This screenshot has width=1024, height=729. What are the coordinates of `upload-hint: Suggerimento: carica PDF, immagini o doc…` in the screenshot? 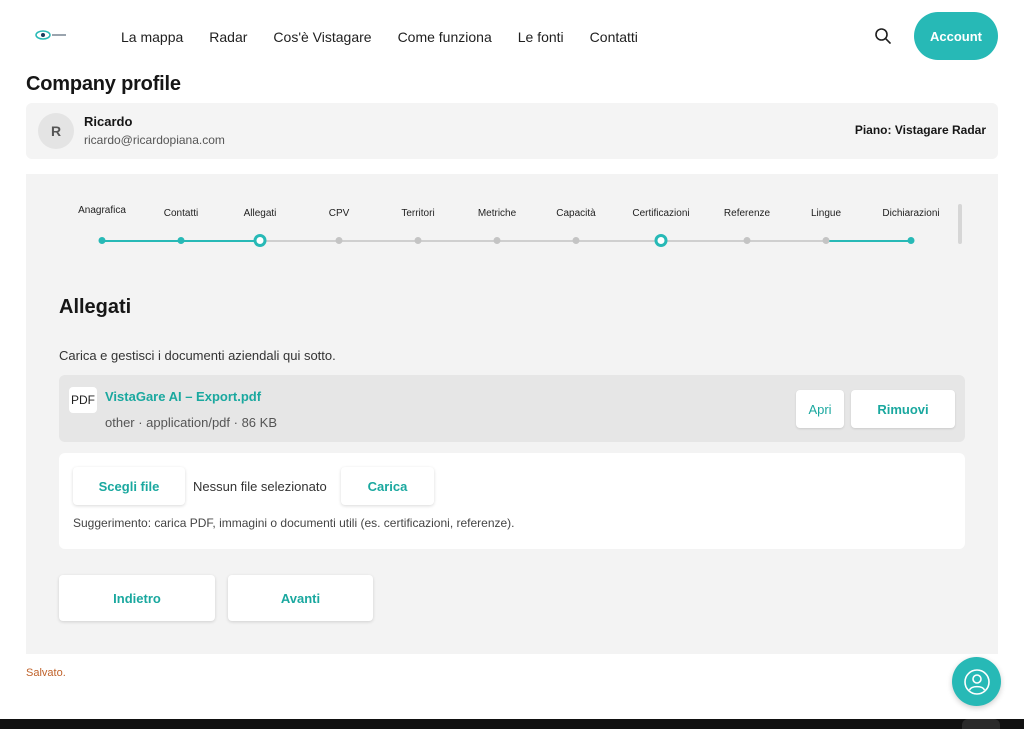 It's located at (294, 523).